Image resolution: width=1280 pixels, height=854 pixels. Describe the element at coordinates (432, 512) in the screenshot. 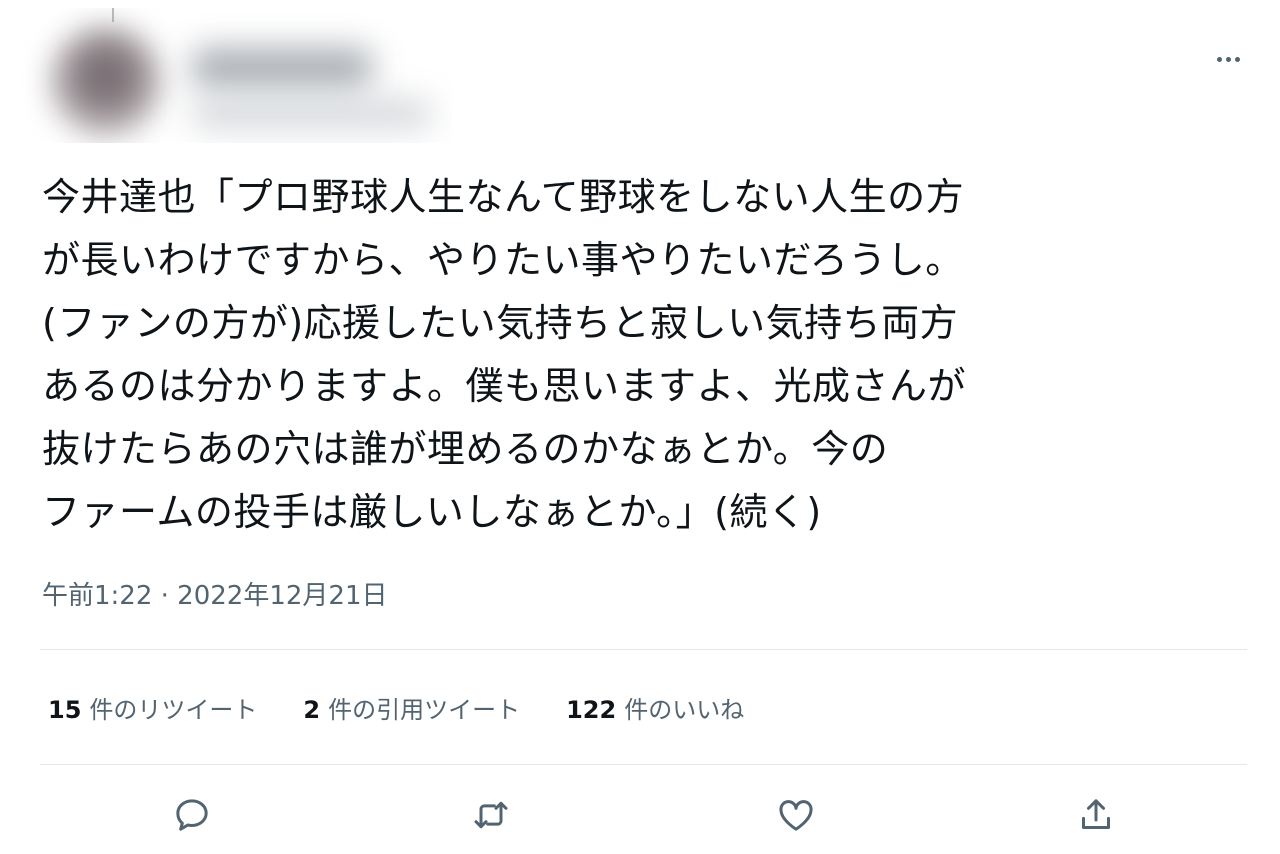

I see `tweet-text-line: ファームの投手は厳しいしなぁとか。」(続く)` at that location.